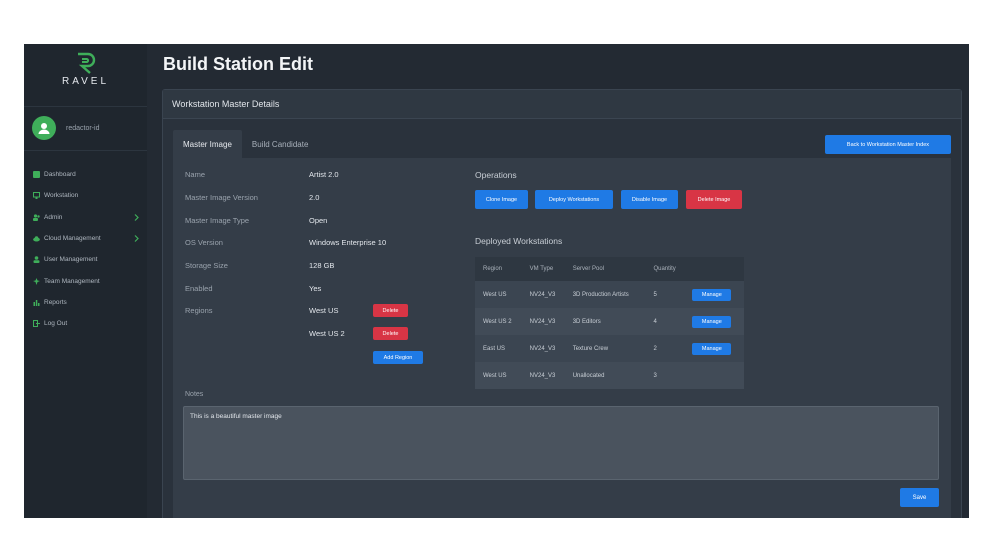 The width and height of the screenshot is (1000, 540). I want to click on save-button: Save, so click(919, 497).